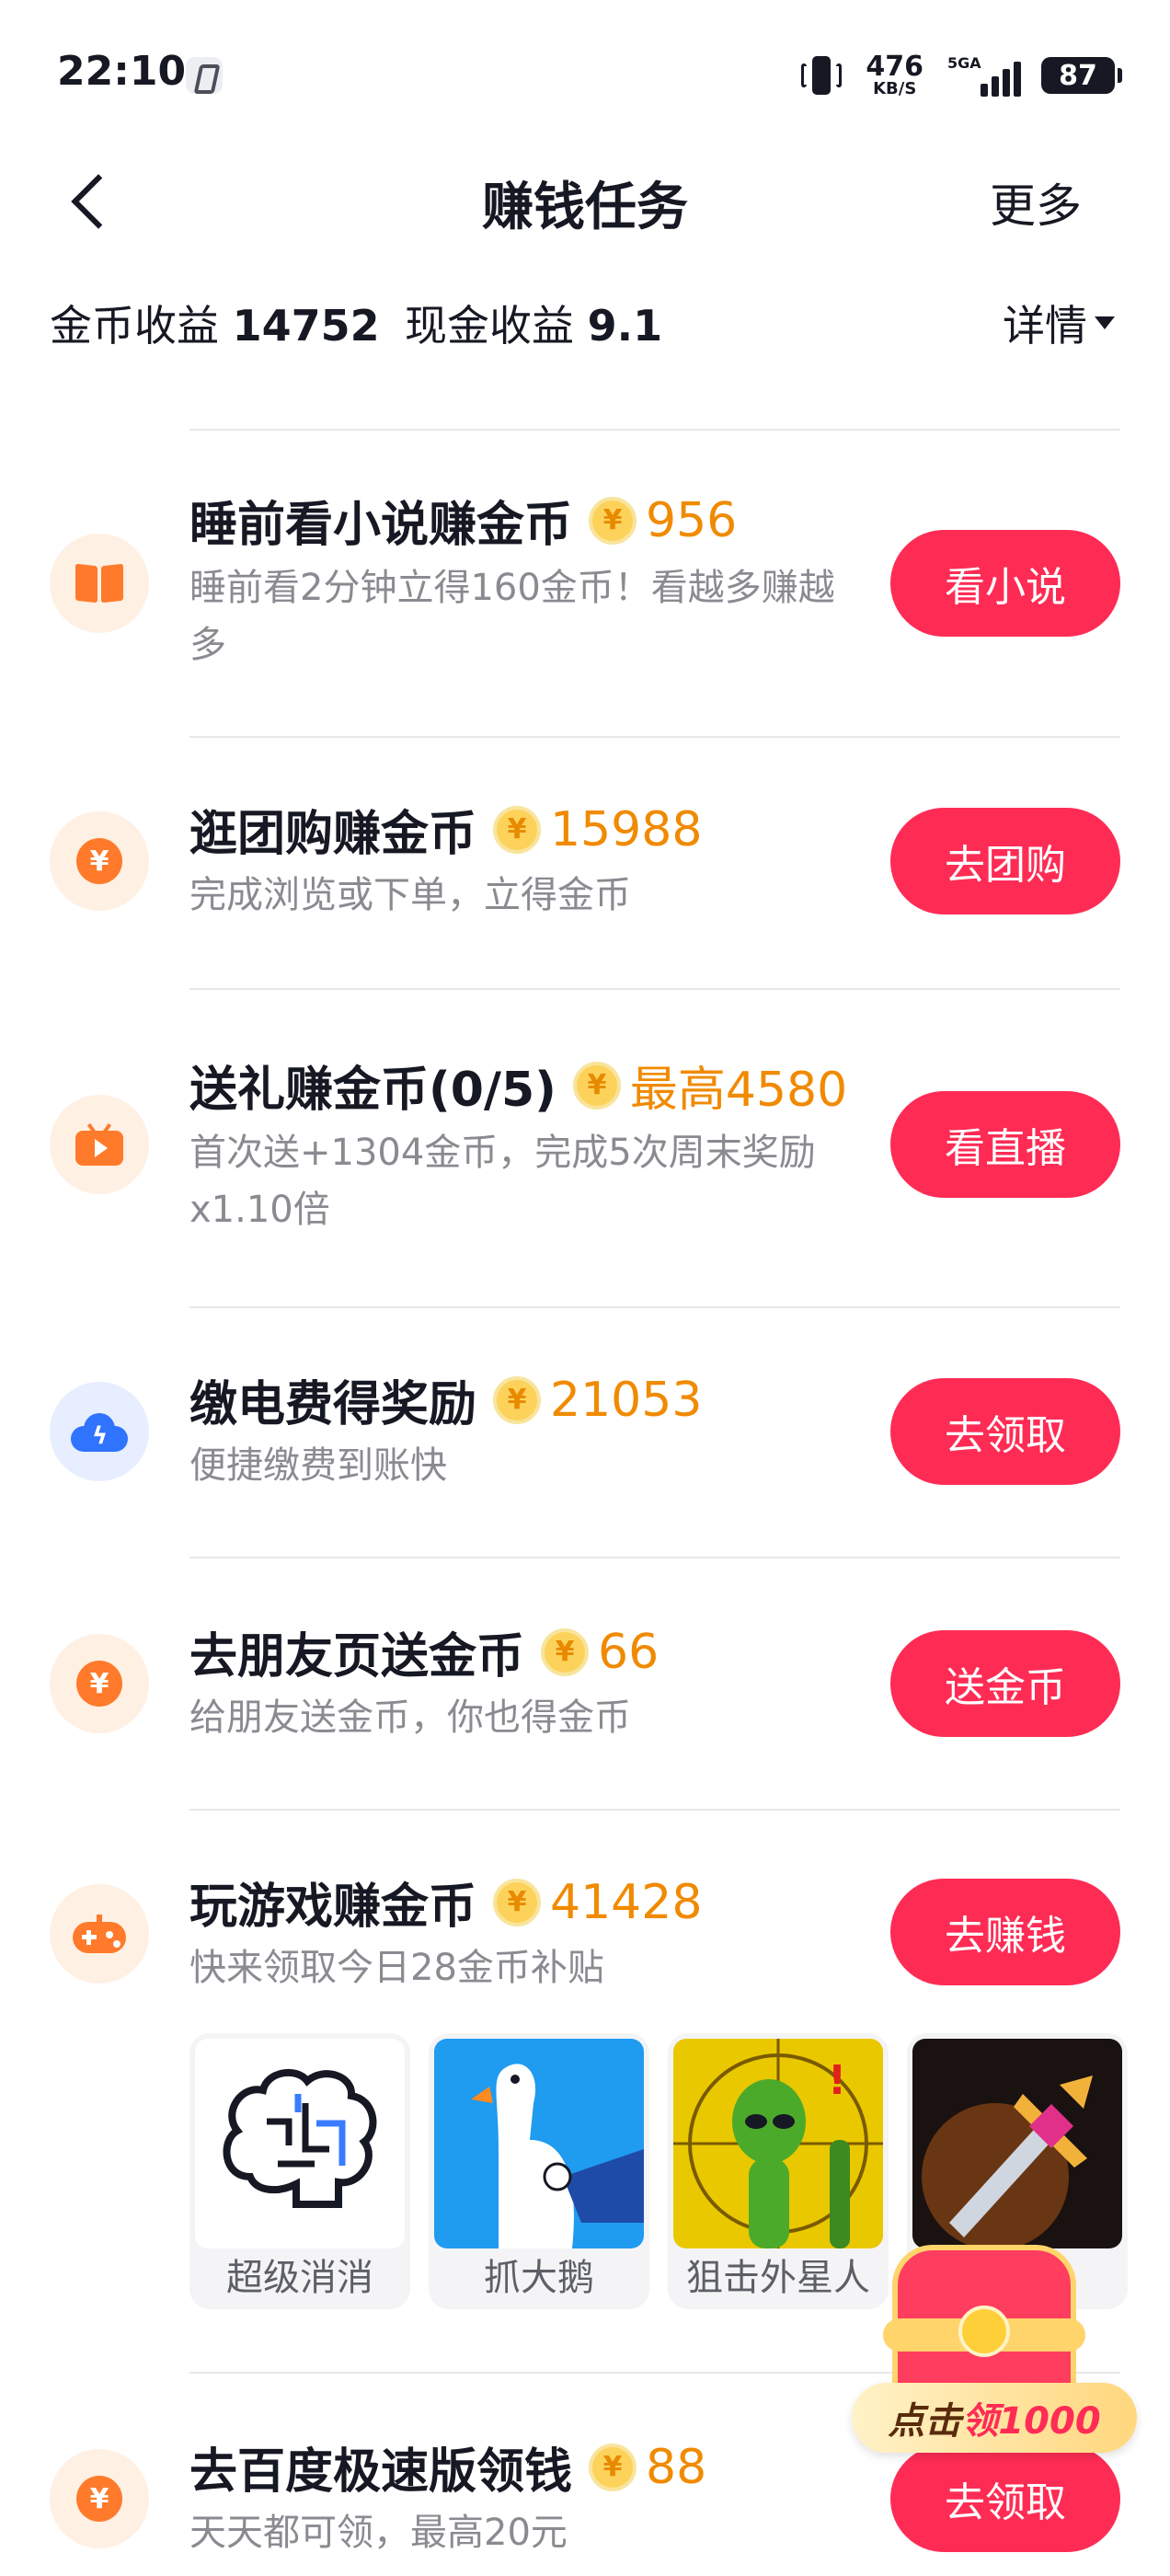 The height and width of the screenshot is (2576, 1170). Describe the element at coordinates (778, 2143) in the screenshot. I see `alien-icon: !` at that location.